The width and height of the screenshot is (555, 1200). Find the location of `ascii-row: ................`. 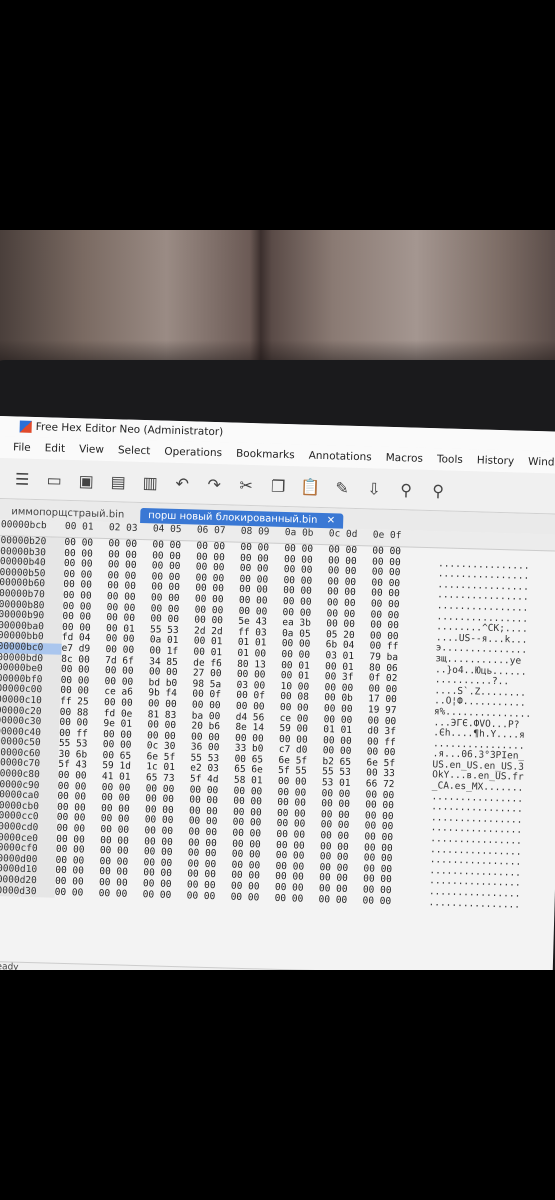

ascii-row: ................ is located at coordinates (483, 904).